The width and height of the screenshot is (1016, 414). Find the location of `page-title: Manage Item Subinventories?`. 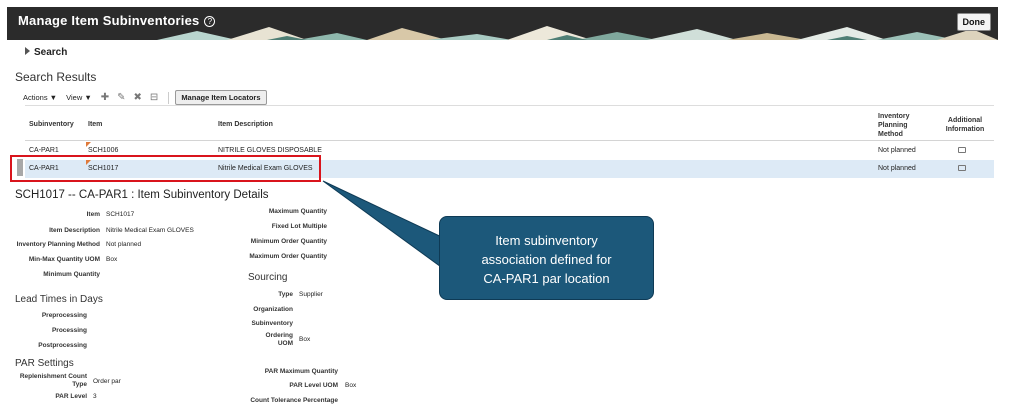

page-title: Manage Item Subinventories? is located at coordinates (117, 20).